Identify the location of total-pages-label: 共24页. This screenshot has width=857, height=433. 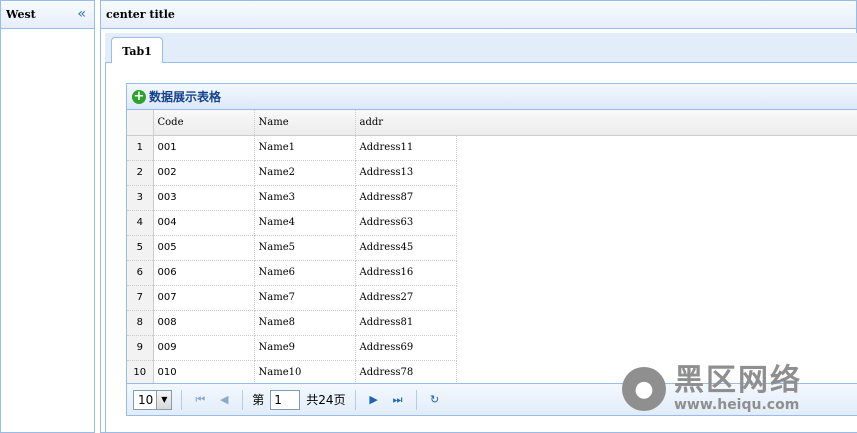
(326, 400).